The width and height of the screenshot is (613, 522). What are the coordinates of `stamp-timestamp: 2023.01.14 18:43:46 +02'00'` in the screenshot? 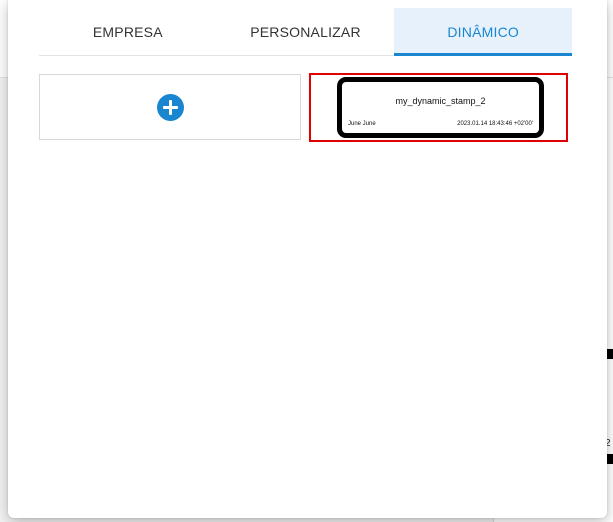 It's located at (495, 124).